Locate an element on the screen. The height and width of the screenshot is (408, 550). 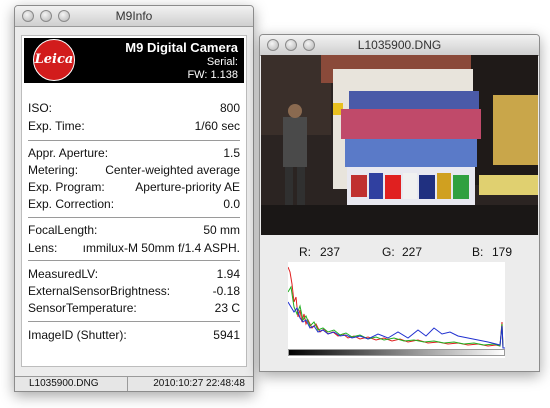
info-row-lens: Lens: ımmilux-M 50mm f/1.4 ASPH. is located at coordinates (134, 248).